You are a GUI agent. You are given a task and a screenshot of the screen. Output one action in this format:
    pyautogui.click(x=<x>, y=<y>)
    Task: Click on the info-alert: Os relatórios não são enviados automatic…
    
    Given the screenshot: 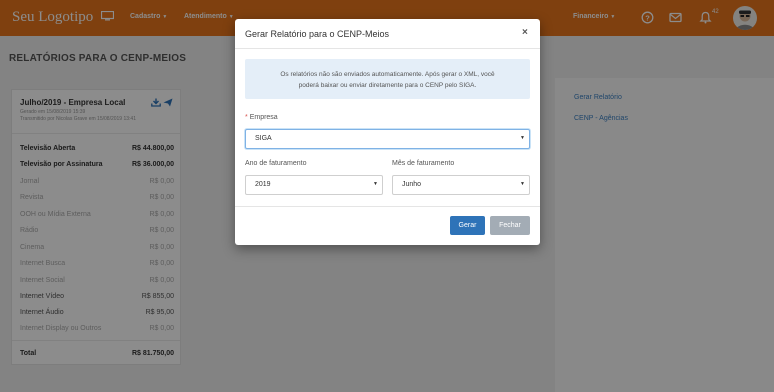 What is the action you would take?
    pyautogui.click(x=387, y=79)
    